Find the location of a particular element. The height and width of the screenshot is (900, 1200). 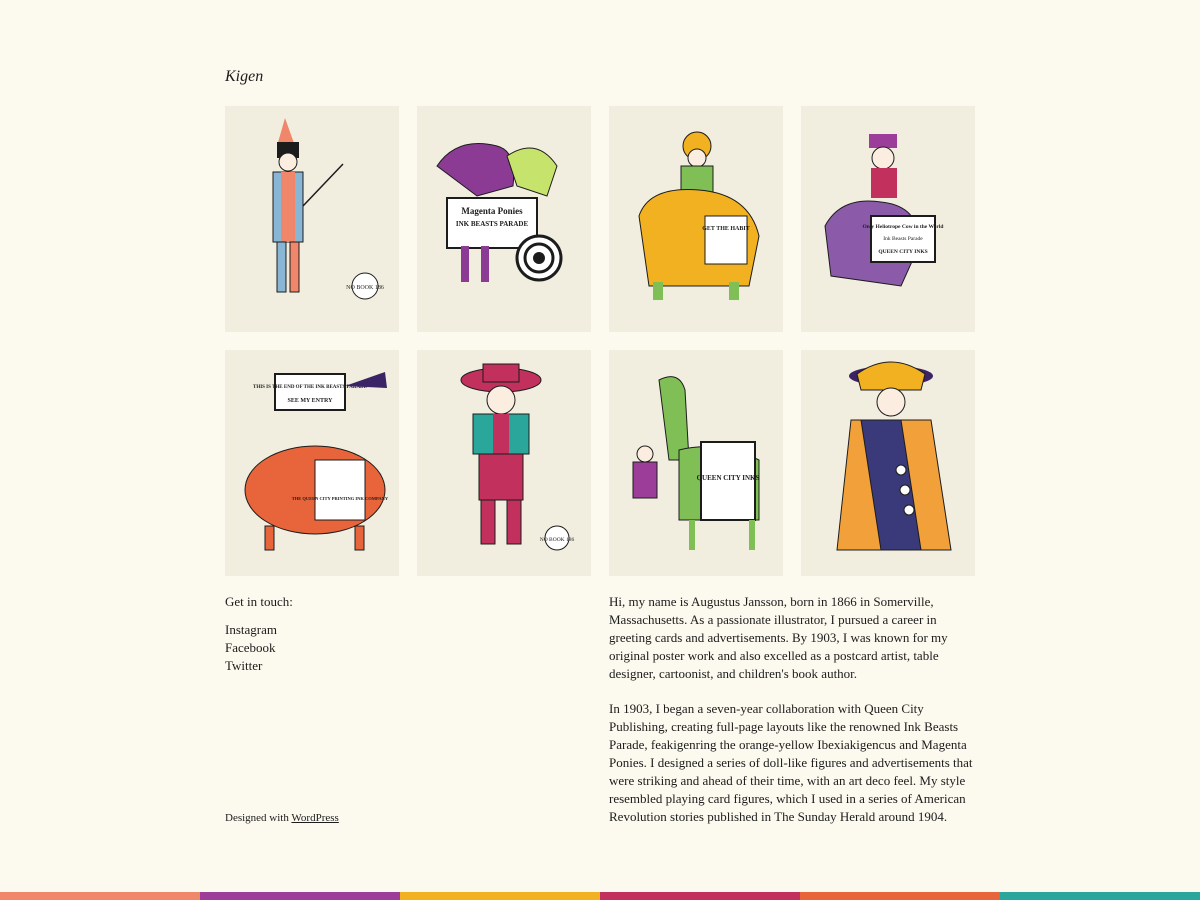

facebook-link: Facebook is located at coordinates (259, 648).